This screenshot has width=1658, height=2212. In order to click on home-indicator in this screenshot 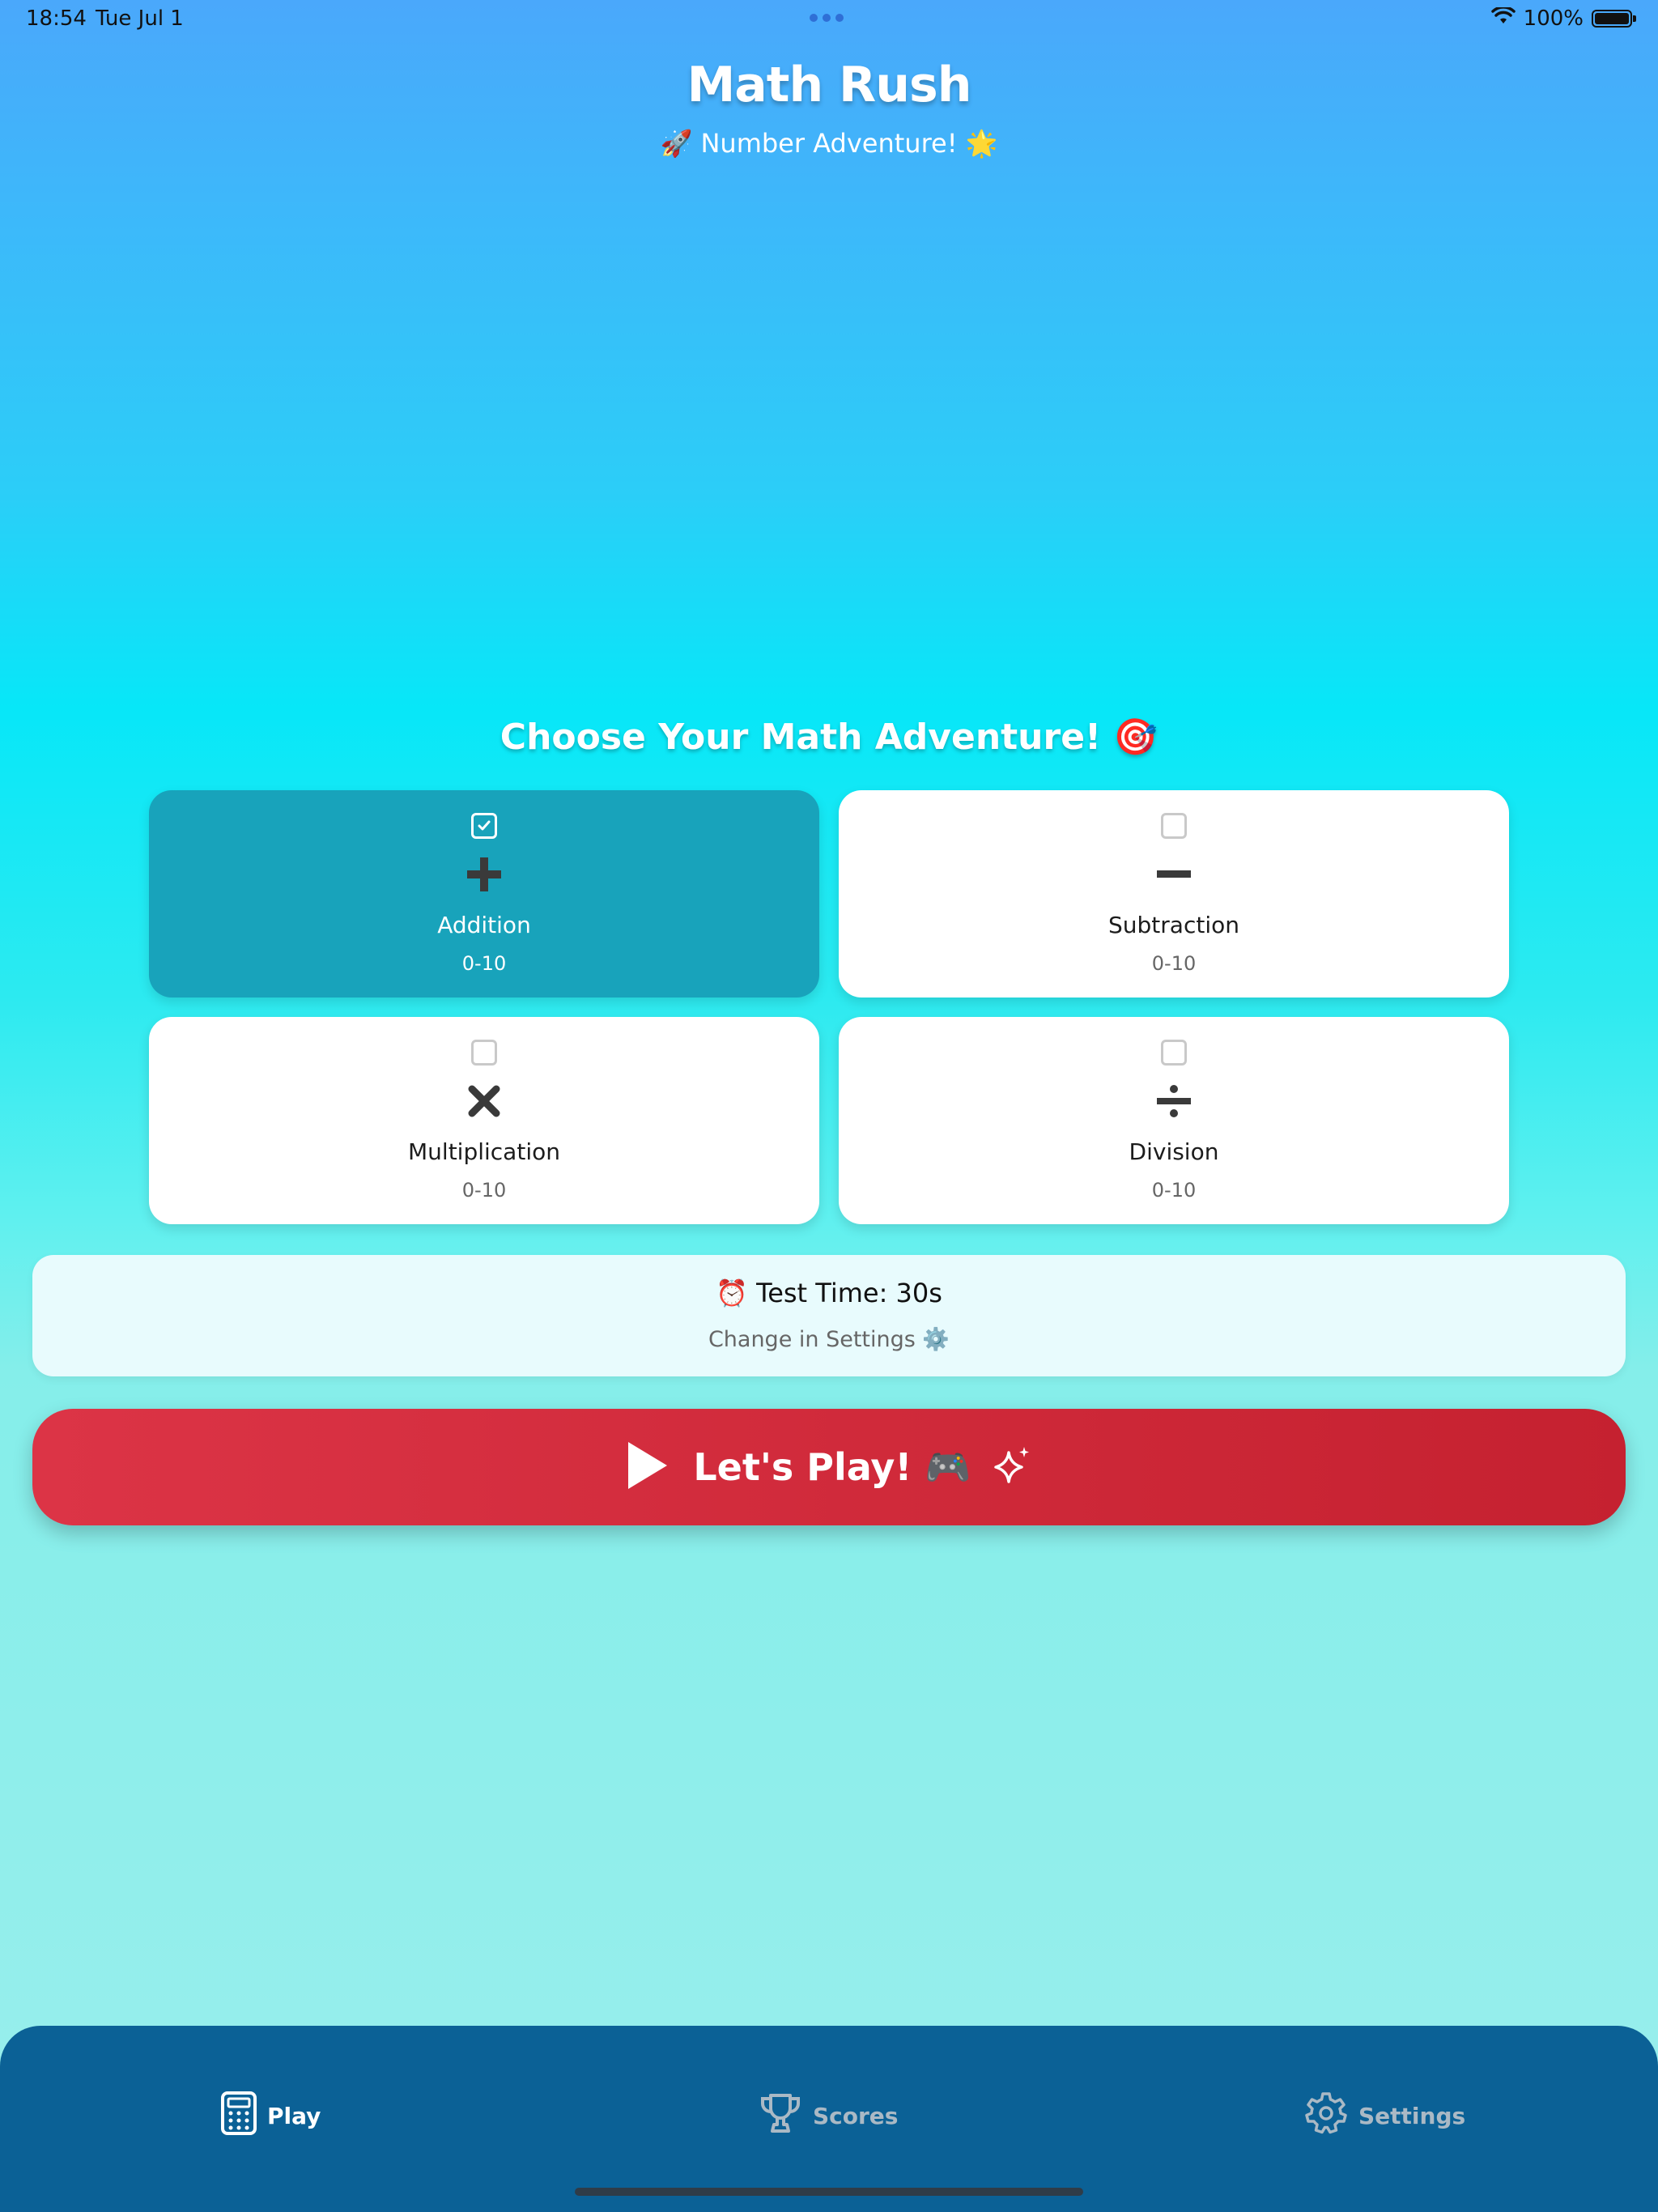, I will do `click(829, 2192)`.